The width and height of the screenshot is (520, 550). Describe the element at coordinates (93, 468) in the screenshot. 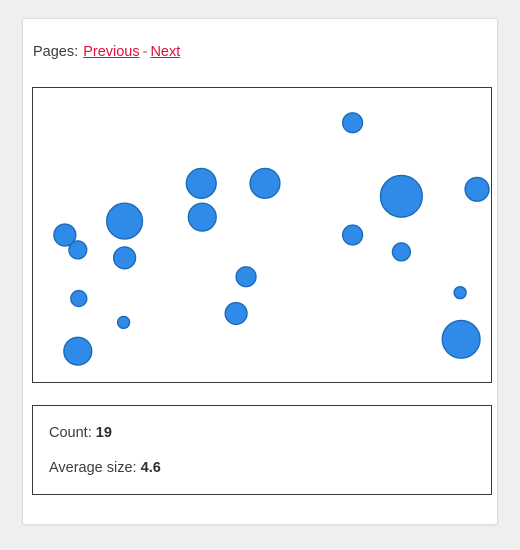

I see `average-size-label: Average size:` at that location.